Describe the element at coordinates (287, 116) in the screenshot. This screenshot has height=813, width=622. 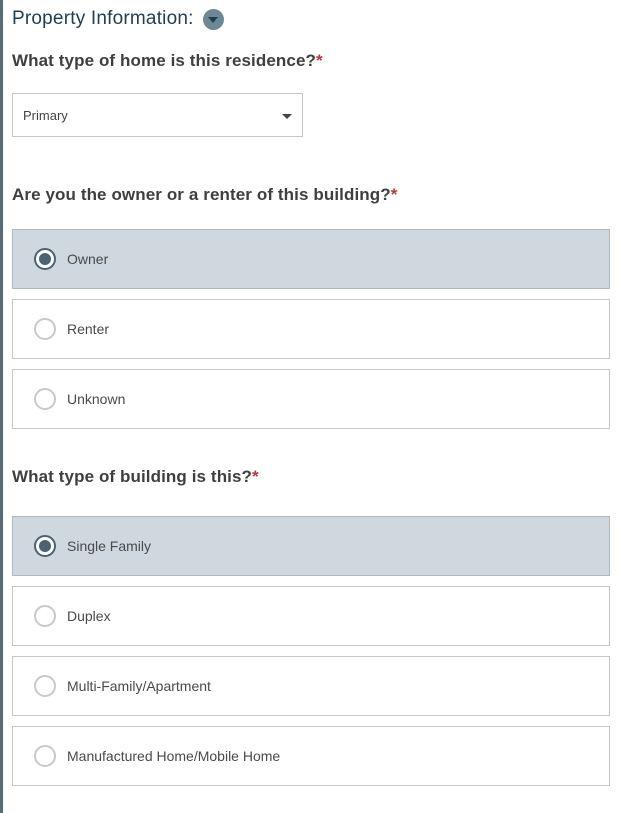
I see `caret-down-icon` at that location.